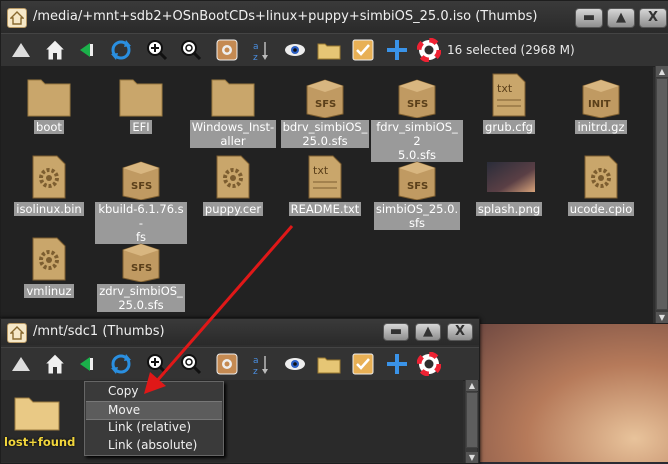 The width and height of the screenshot is (668, 464). I want to click on init-package-icon: INIT, so click(601, 95).